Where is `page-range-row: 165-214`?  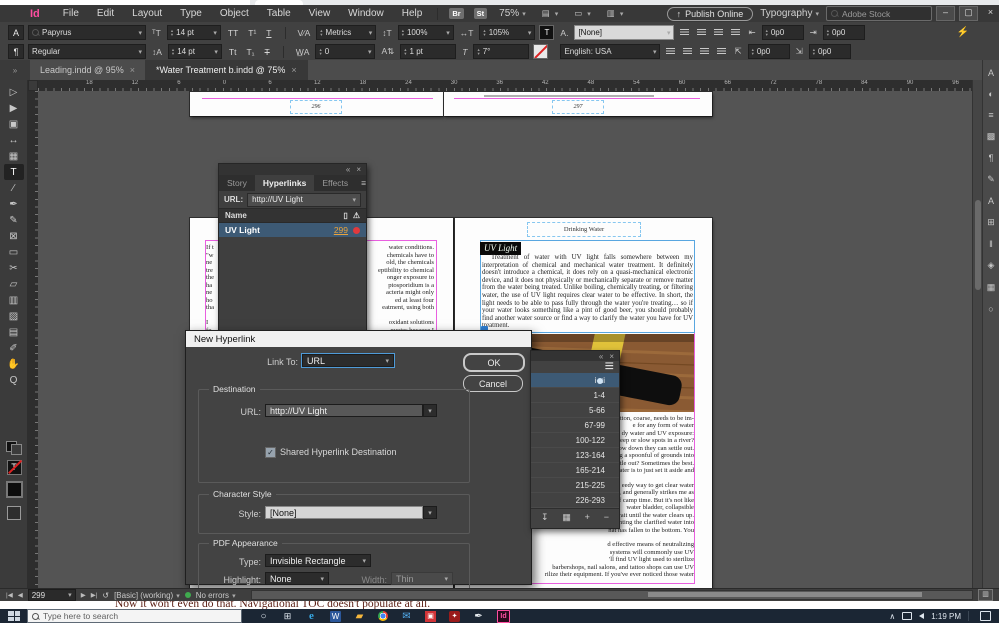
page-range-row: 165-214 is located at coordinates (575, 470).